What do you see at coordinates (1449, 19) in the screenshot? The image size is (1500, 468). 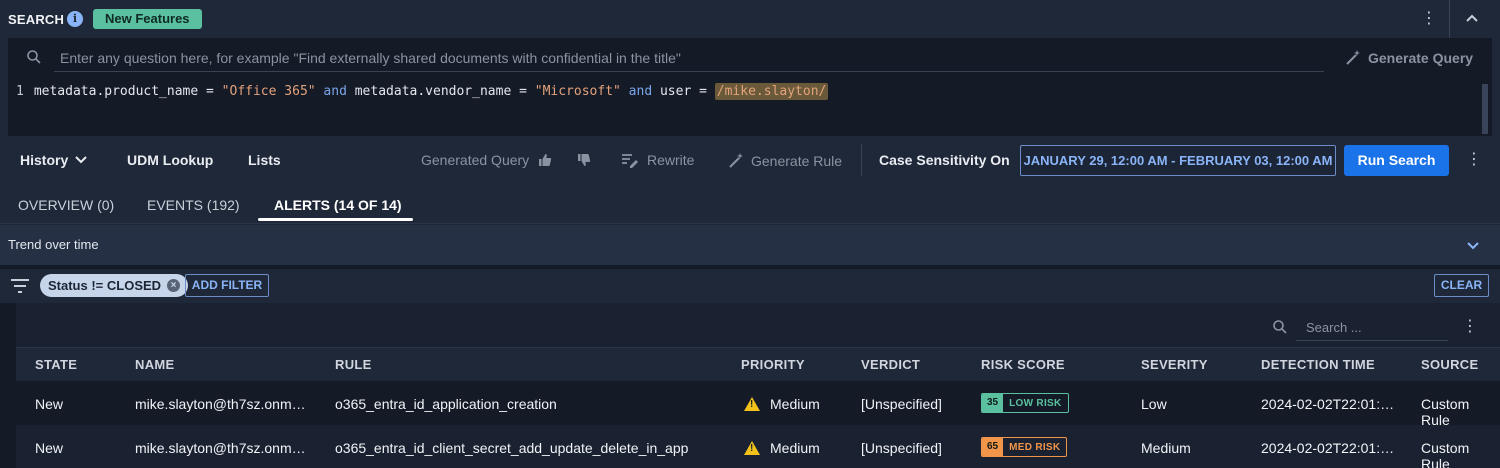 I see `header-divider` at bounding box center [1449, 19].